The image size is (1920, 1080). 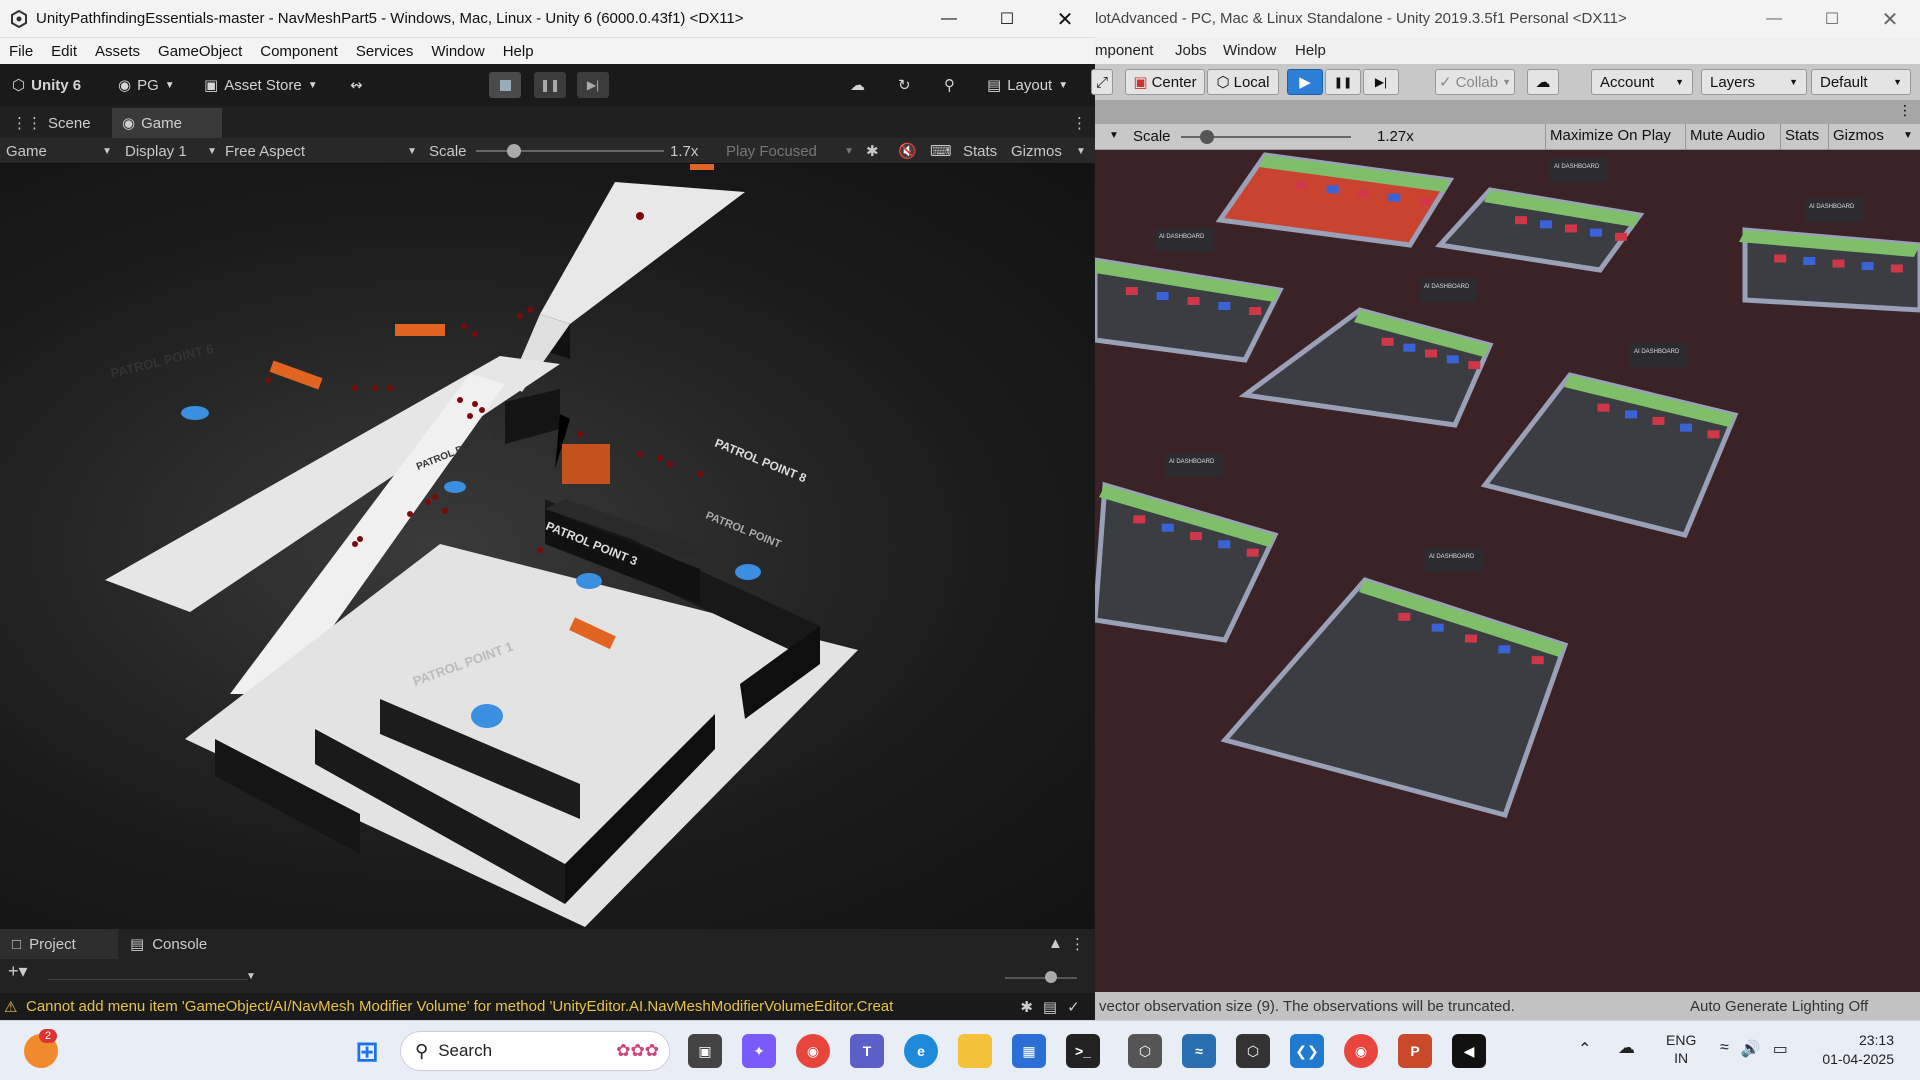 I want to click on tab-game: ◉ Game, so click(x=167, y=123).